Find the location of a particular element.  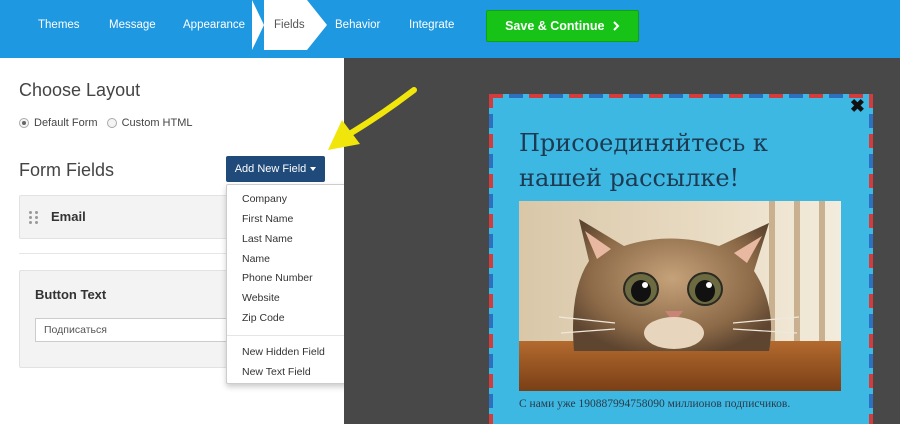

tab-message: Message is located at coordinates (132, 25).